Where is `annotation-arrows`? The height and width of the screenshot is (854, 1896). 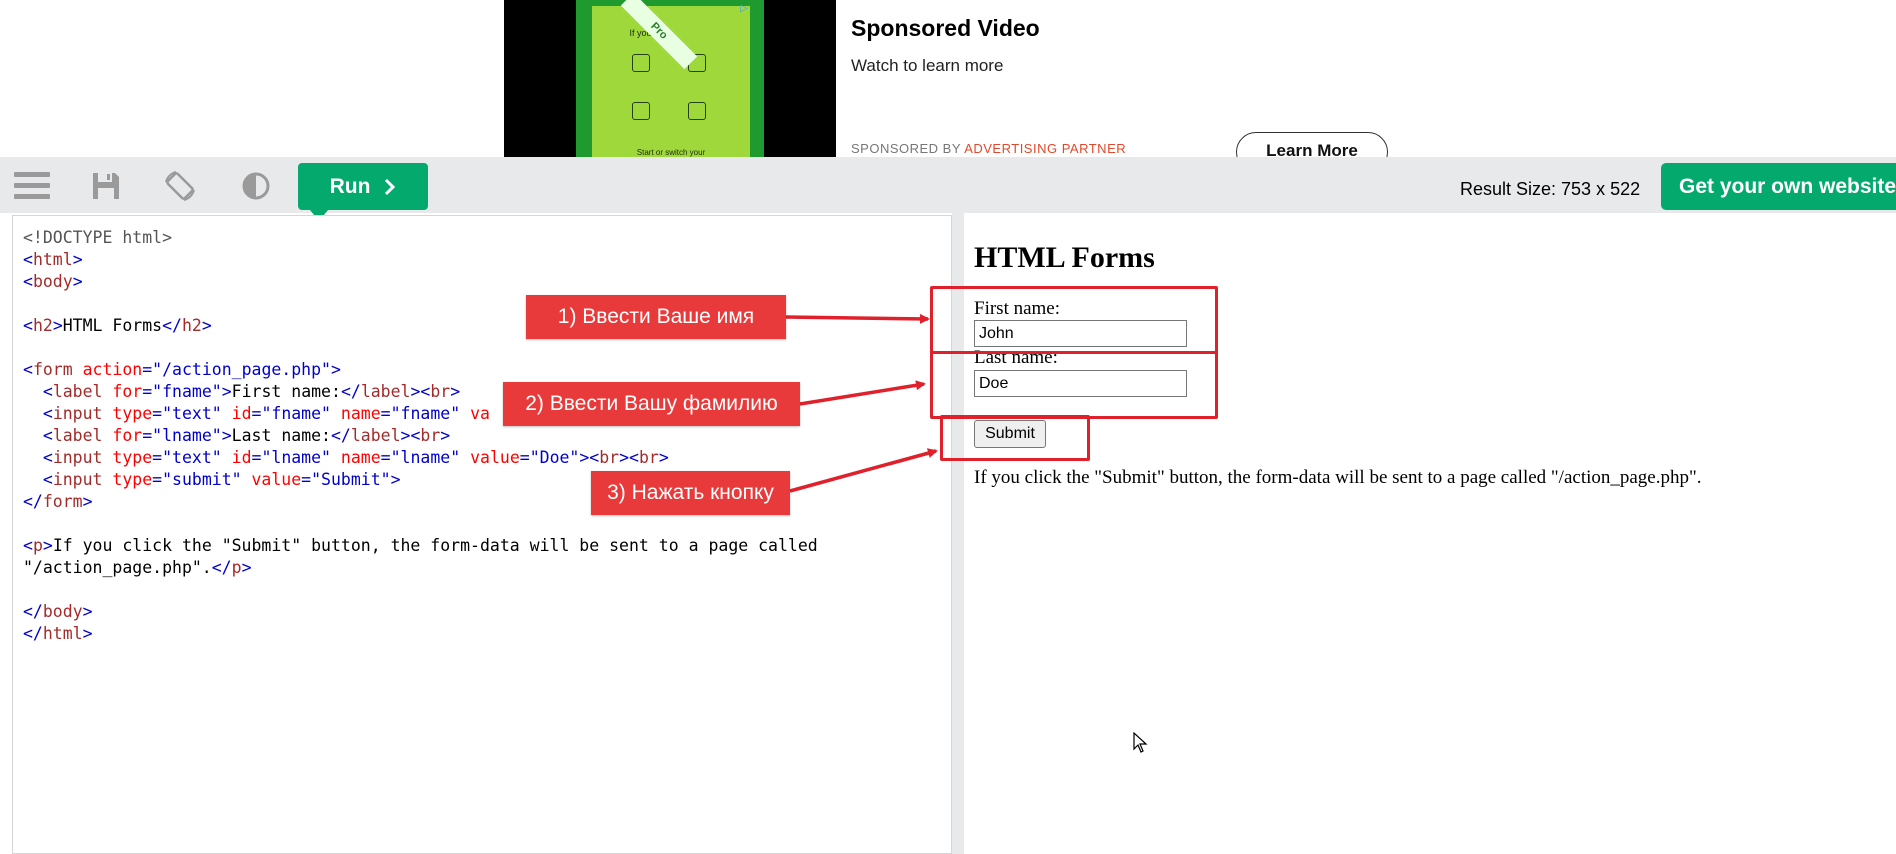 annotation-arrows is located at coordinates (861, 403).